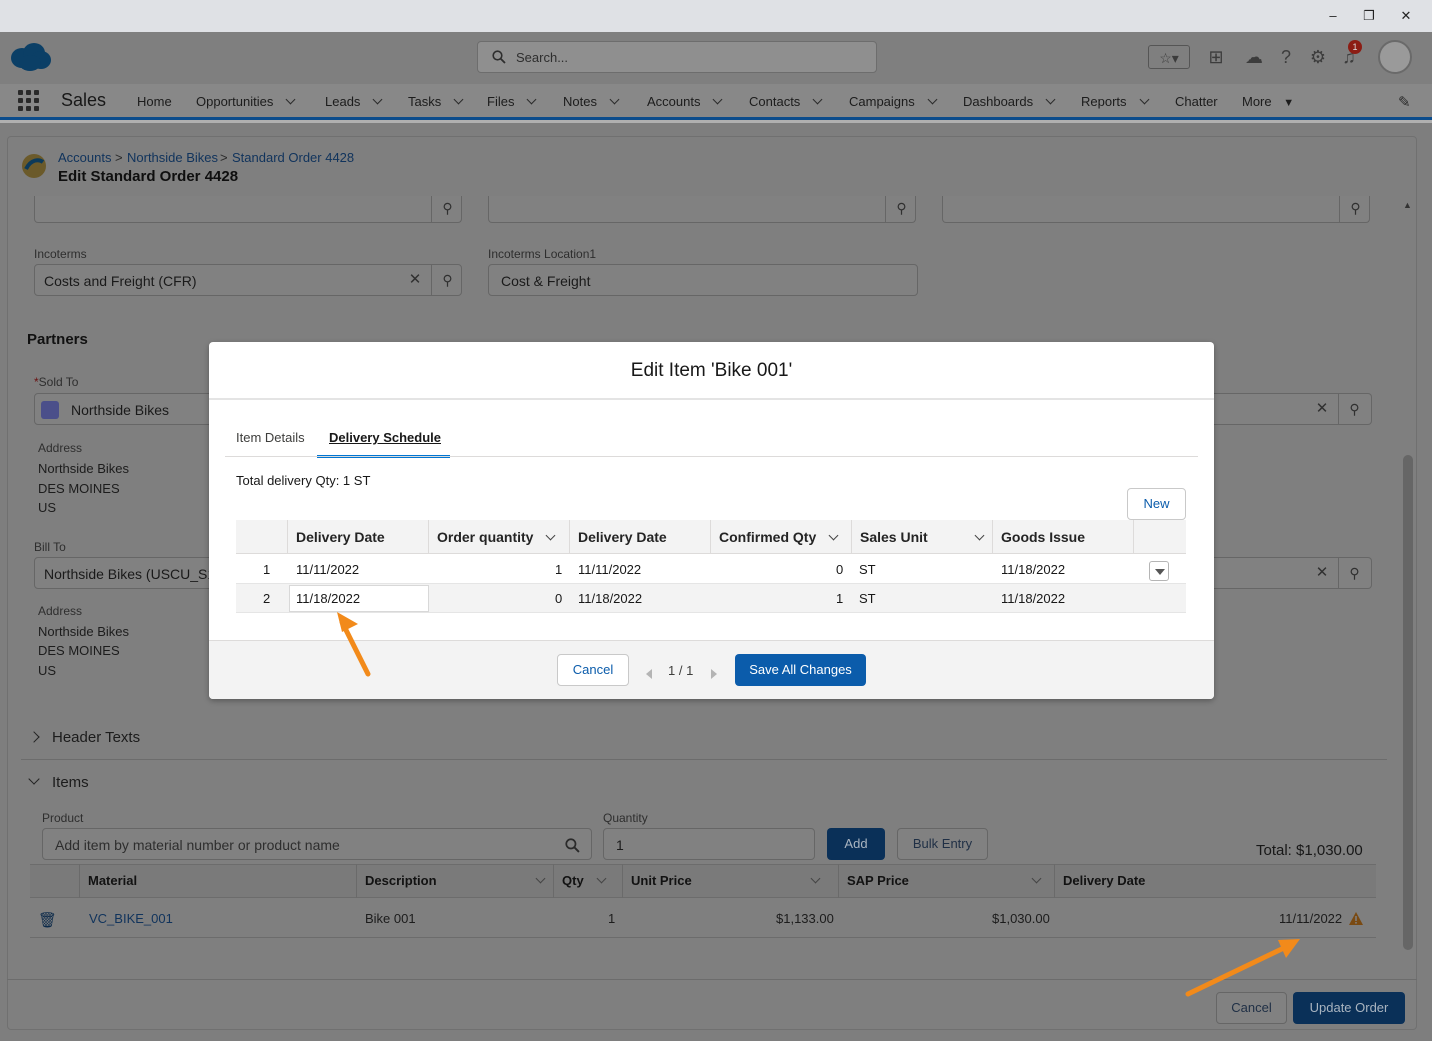 The image size is (1432, 1041). What do you see at coordinates (800, 670) in the screenshot?
I see `save-all-changes-button: Save All Changes` at bounding box center [800, 670].